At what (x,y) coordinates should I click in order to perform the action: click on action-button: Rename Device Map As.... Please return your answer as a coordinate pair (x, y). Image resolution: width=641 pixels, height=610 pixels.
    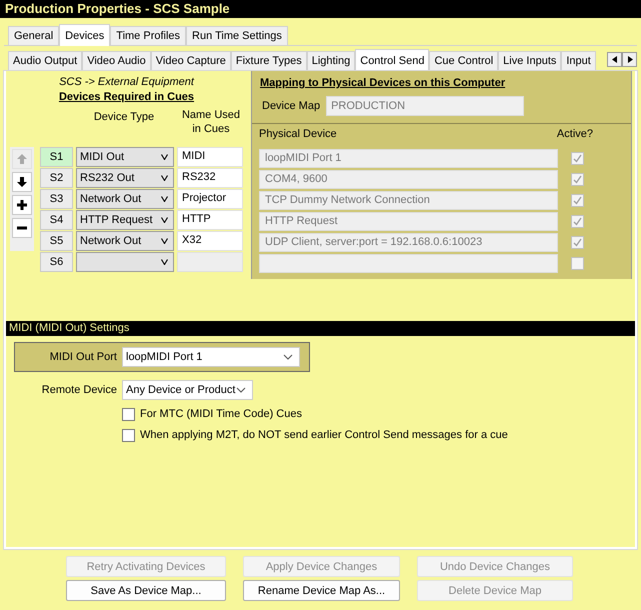
    Looking at the image, I should click on (321, 590).